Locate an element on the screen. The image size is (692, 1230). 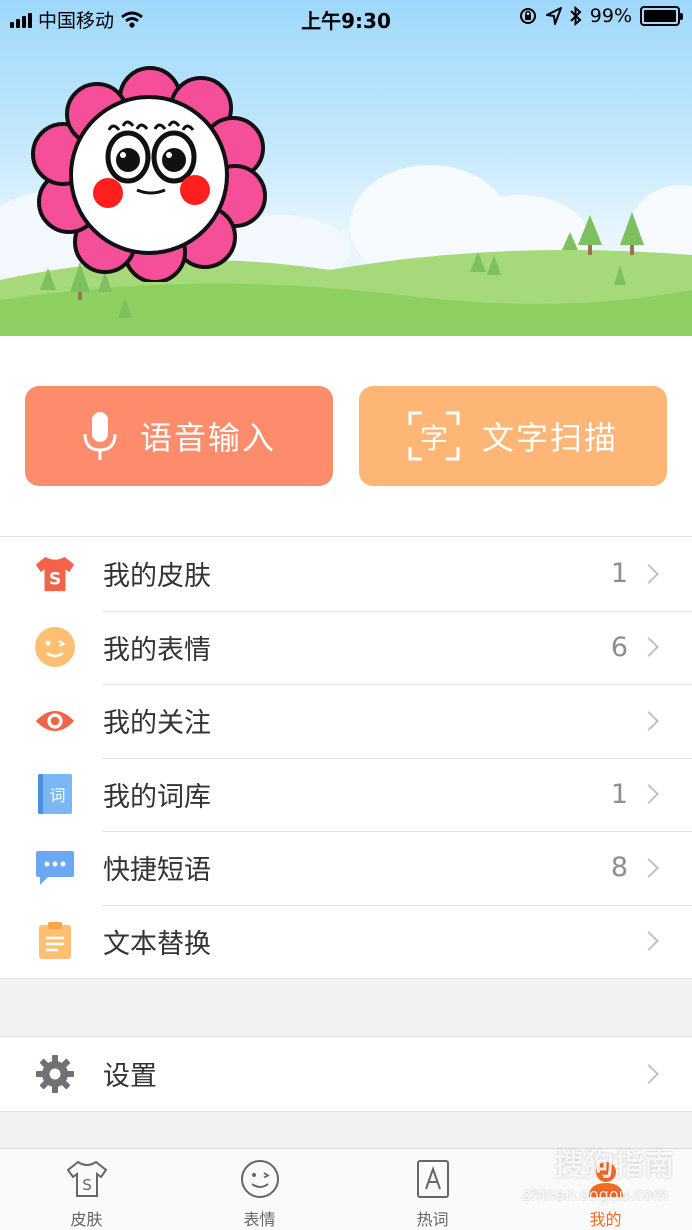
voice-input-label: 语音输入 is located at coordinates (207, 438).